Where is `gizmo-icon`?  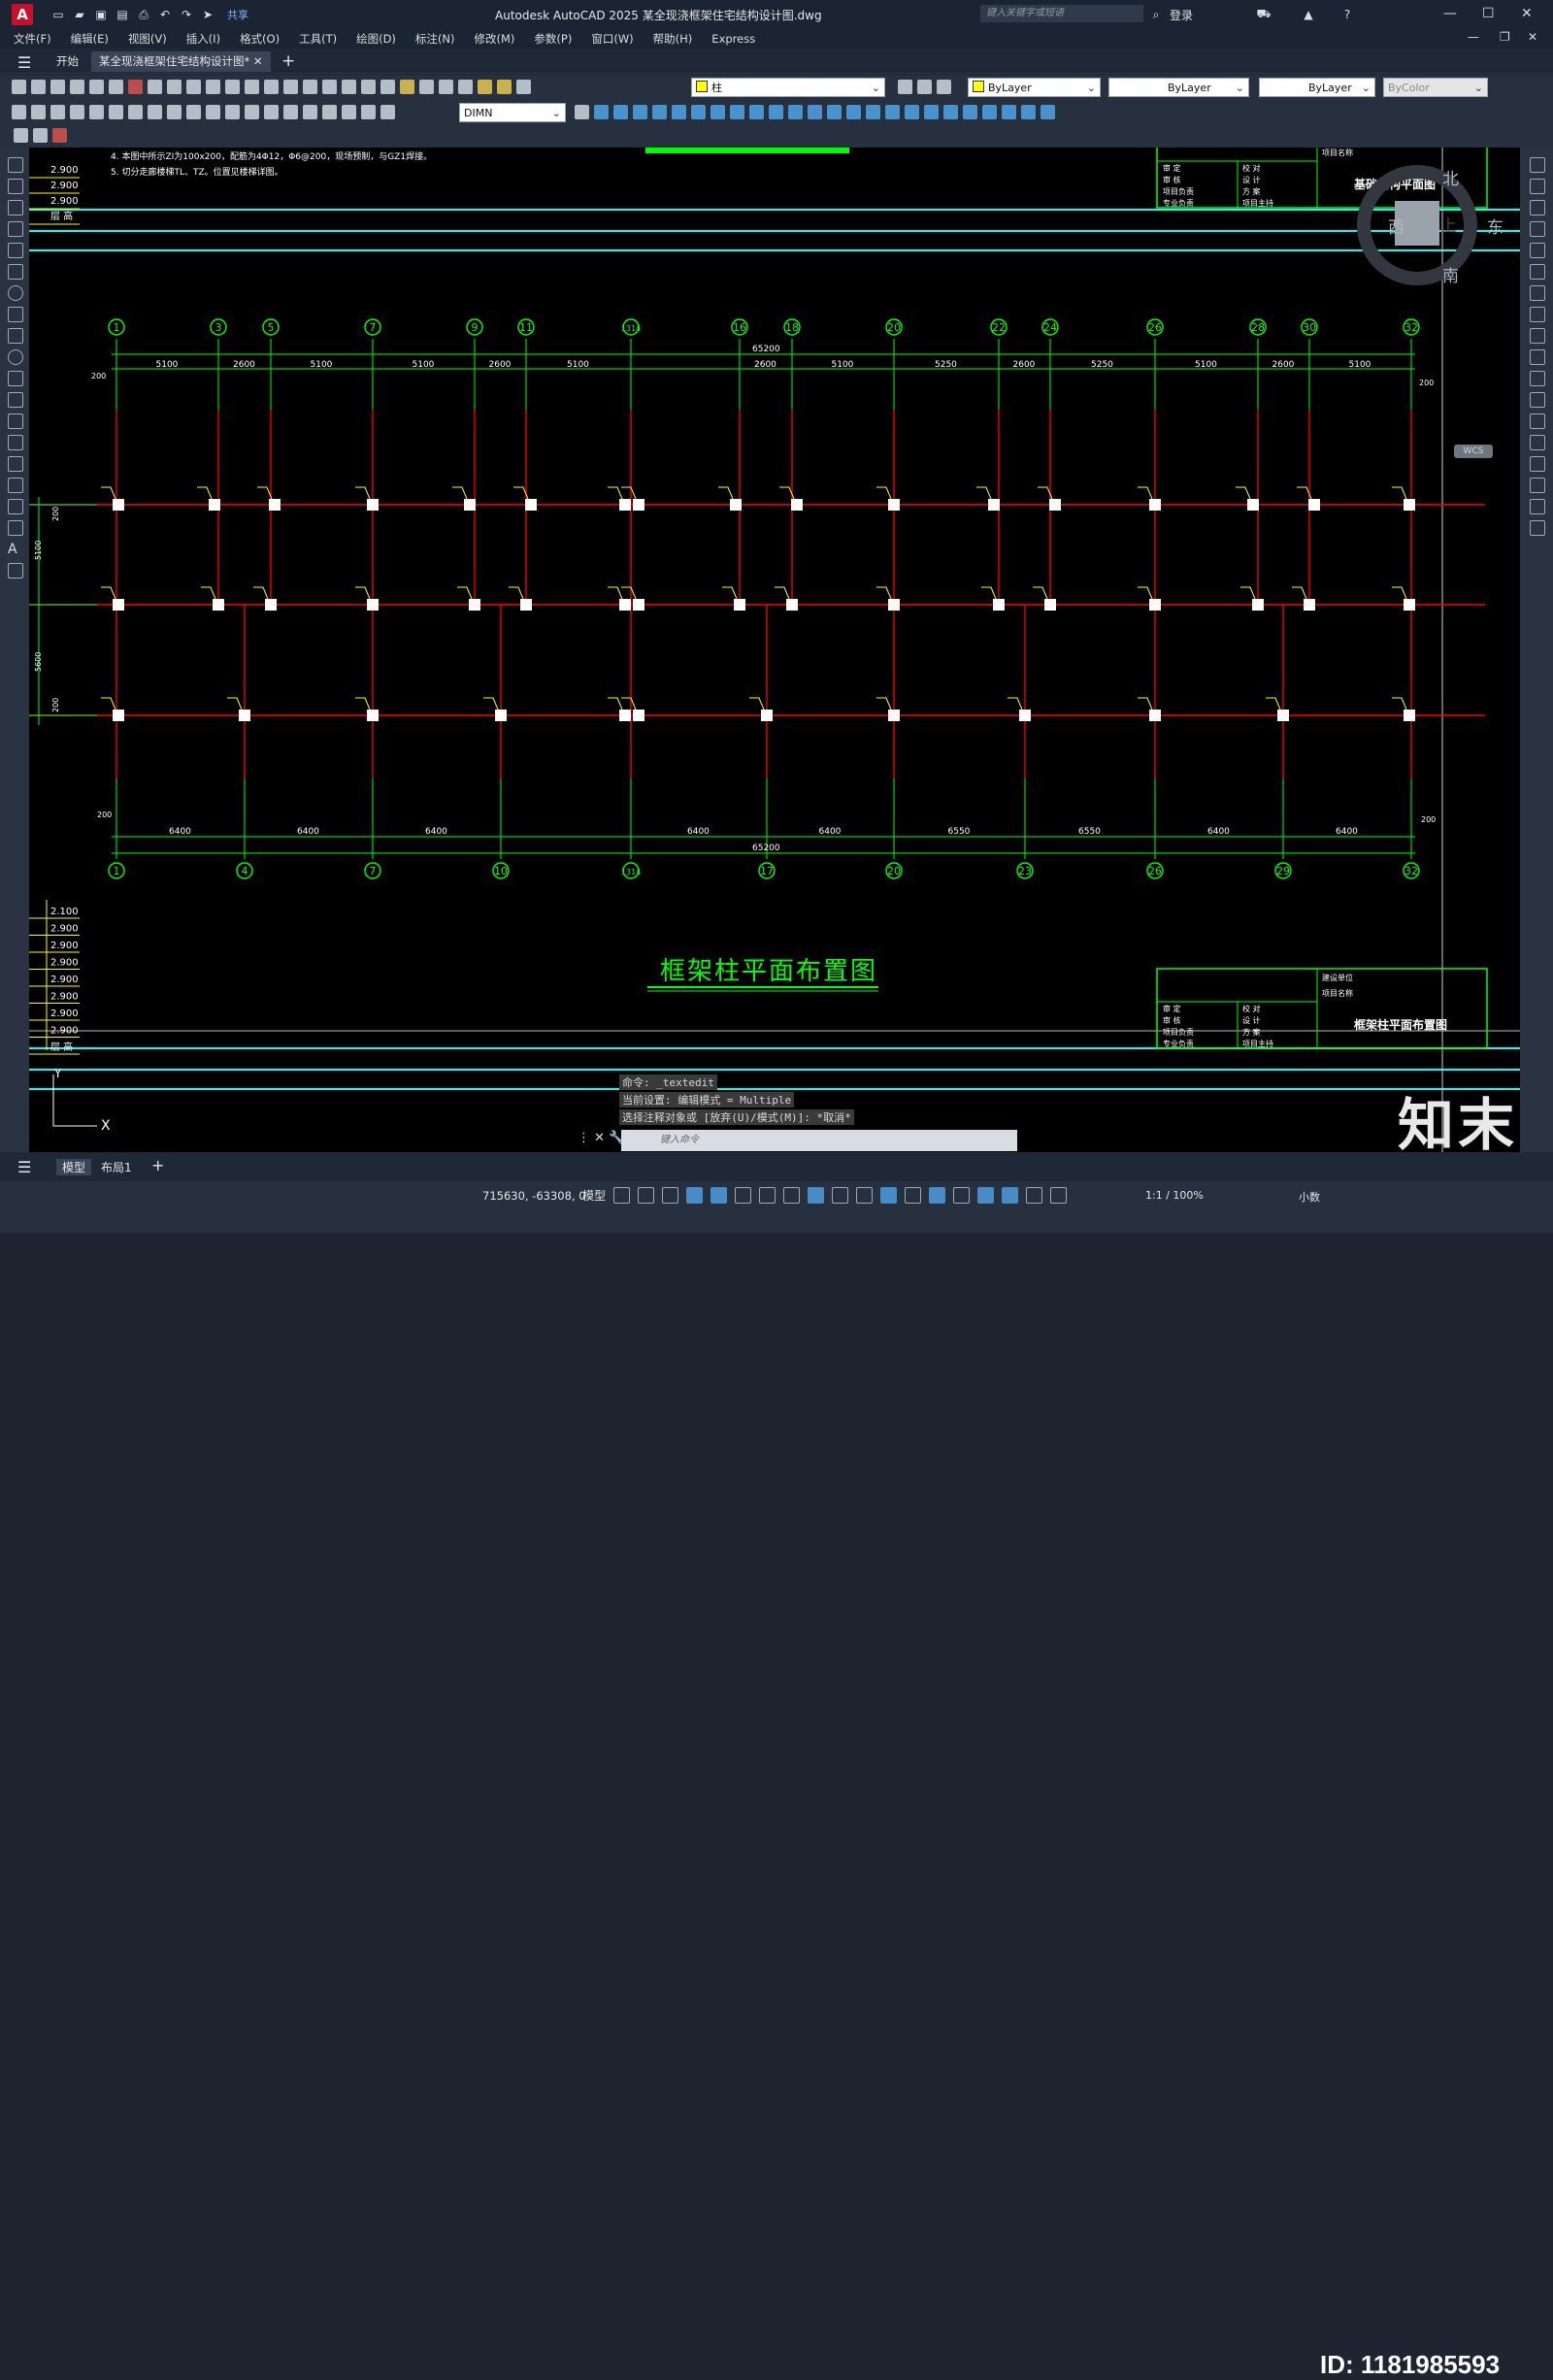 gizmo-icon is located at coordinates (986, 1195).